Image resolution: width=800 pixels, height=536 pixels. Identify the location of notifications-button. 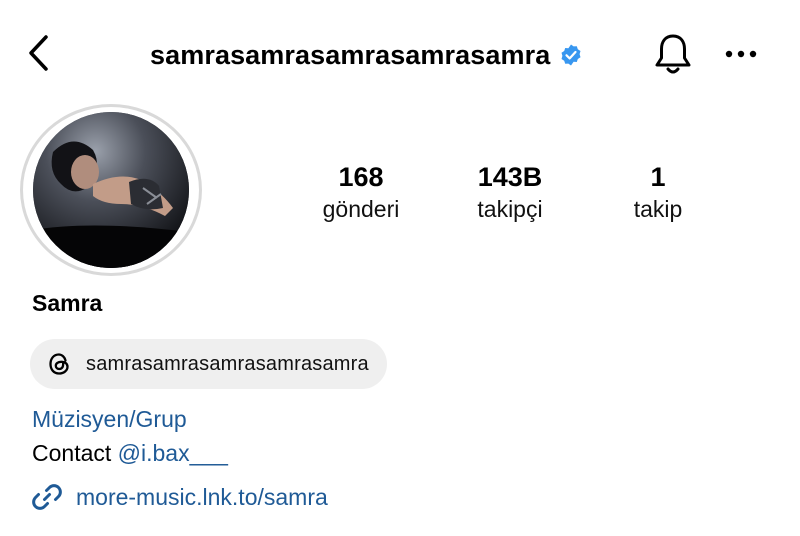
(673, 54).